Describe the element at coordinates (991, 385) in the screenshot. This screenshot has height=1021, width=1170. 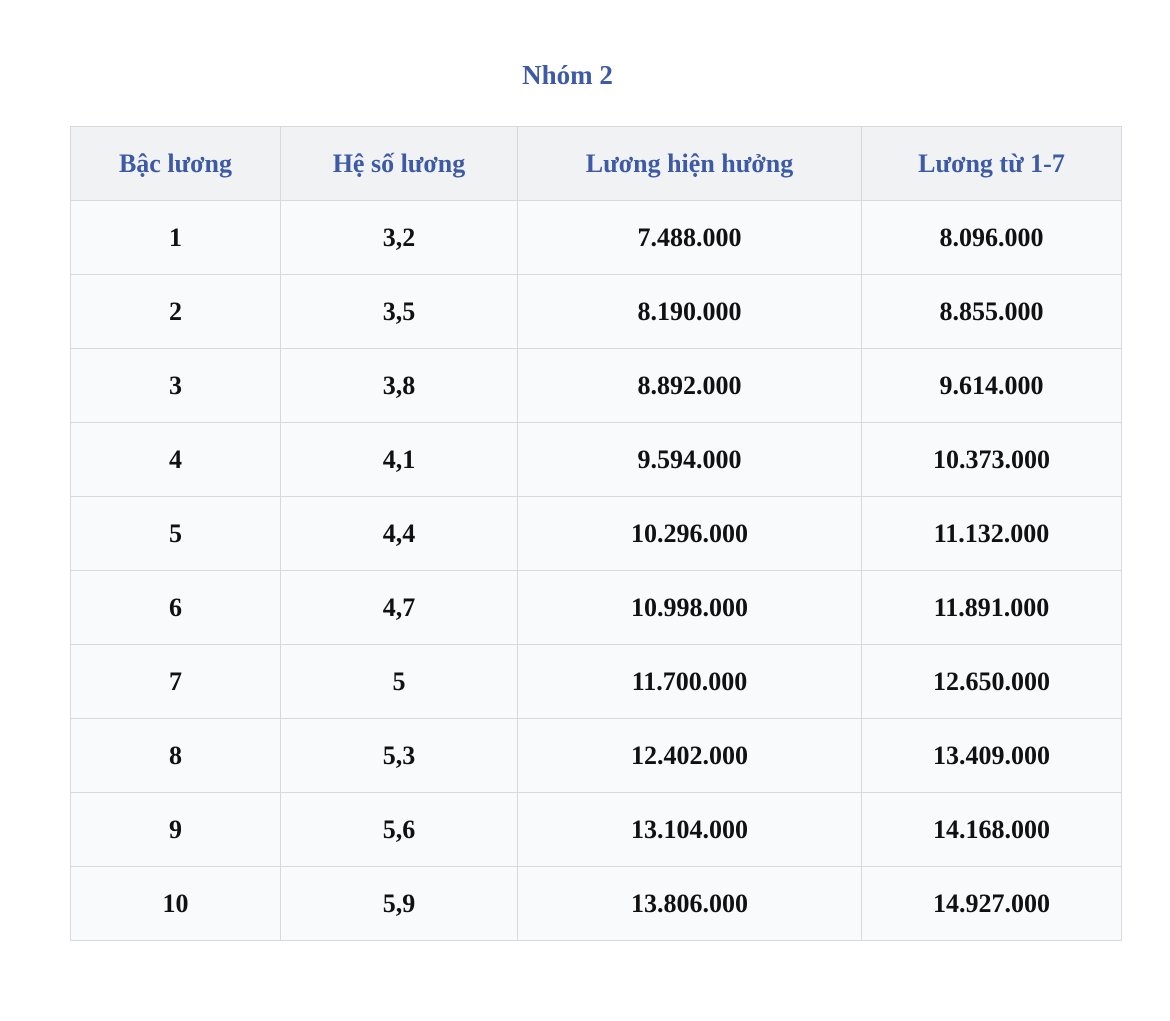
I see `cell-luong-tu-1-7: 9.614.000` at that location.